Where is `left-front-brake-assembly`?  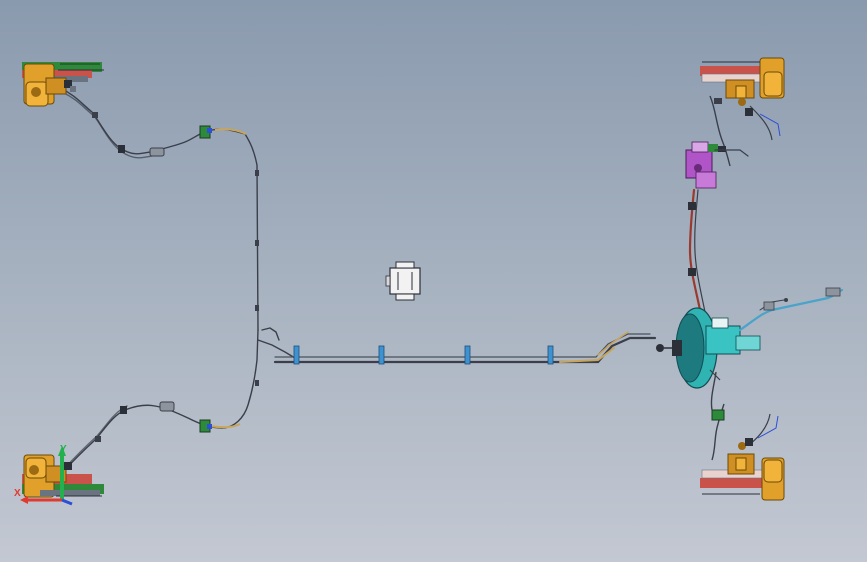
left-front-brake-assembly is located at coordinates (63, 84).